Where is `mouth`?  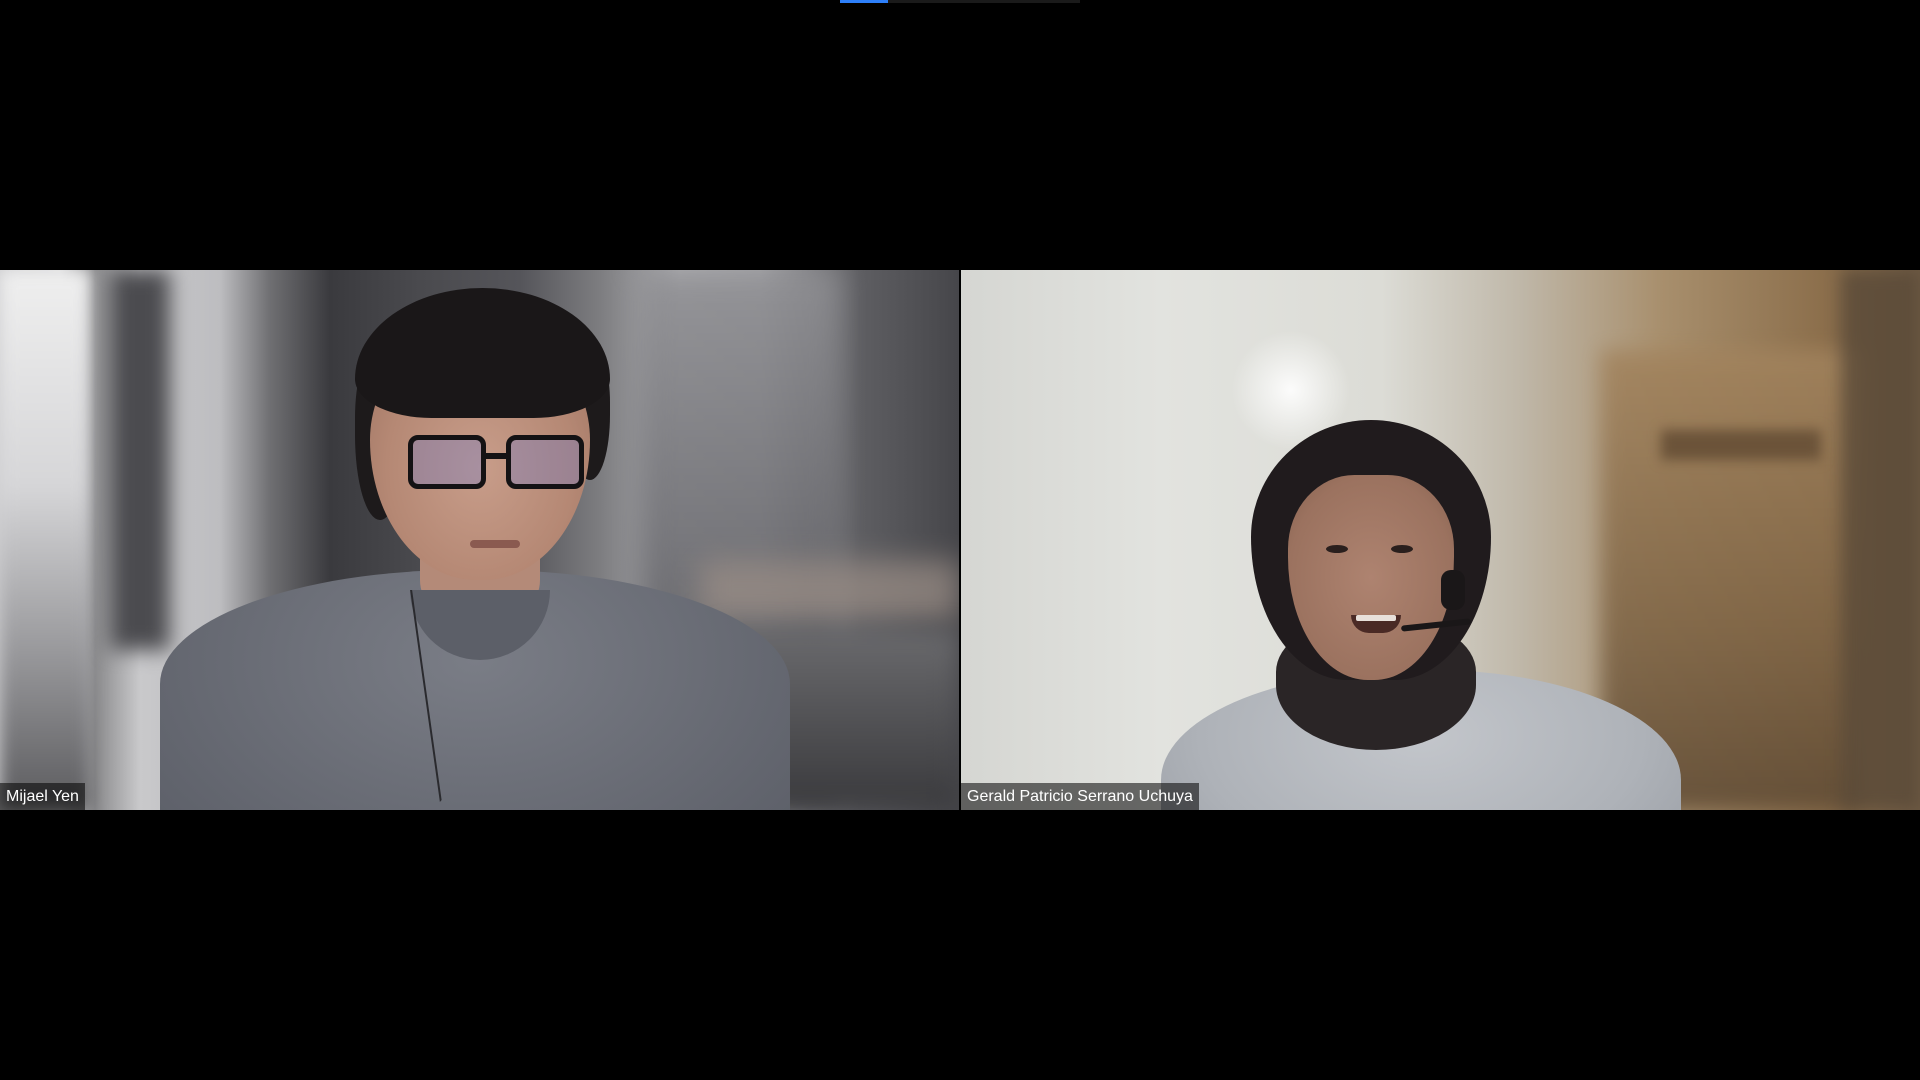 mouth is located at coordinates (495, 544).